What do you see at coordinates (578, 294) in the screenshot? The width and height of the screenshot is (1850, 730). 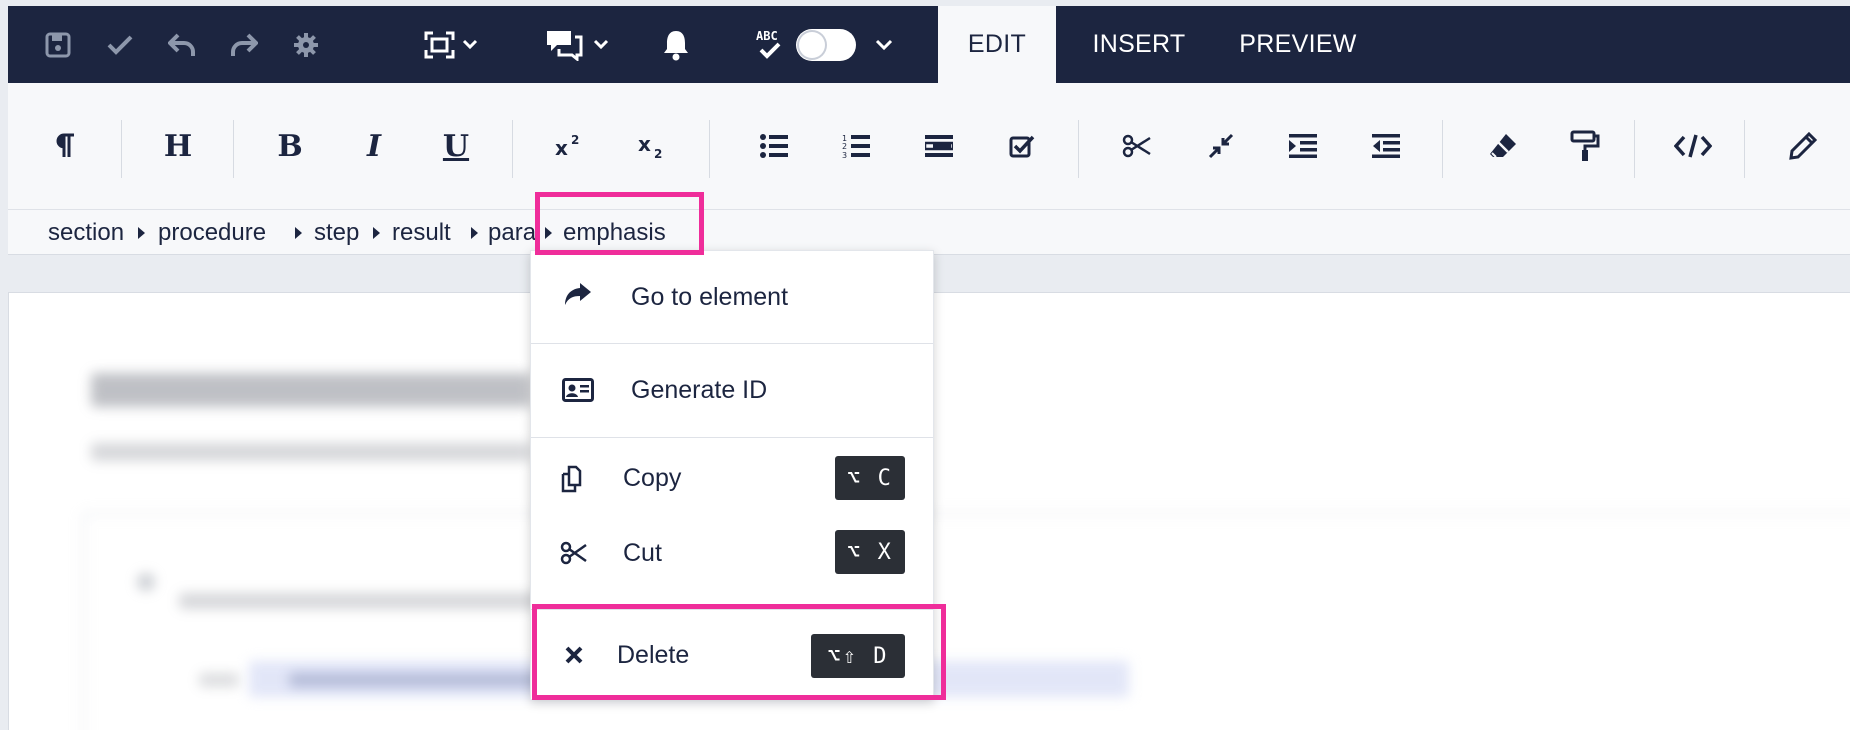 I see `share-arrow-icon` at bounding box center [578, 294].